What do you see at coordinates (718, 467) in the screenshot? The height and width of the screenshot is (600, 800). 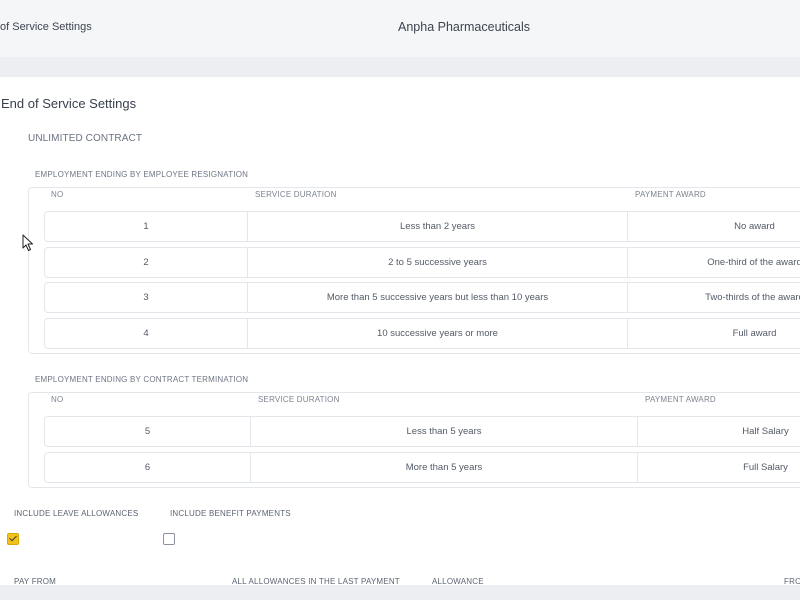 I see `cell-payment-award: Full Salary` at bounding box center [718, 467].